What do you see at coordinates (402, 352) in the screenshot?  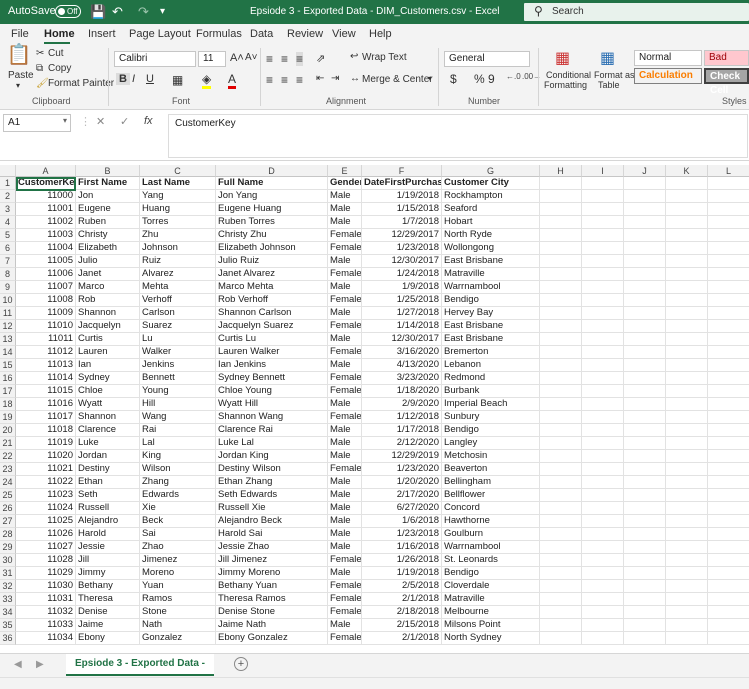 I see `table-cell: 3/16/2020` at bounding box center [402, 352].